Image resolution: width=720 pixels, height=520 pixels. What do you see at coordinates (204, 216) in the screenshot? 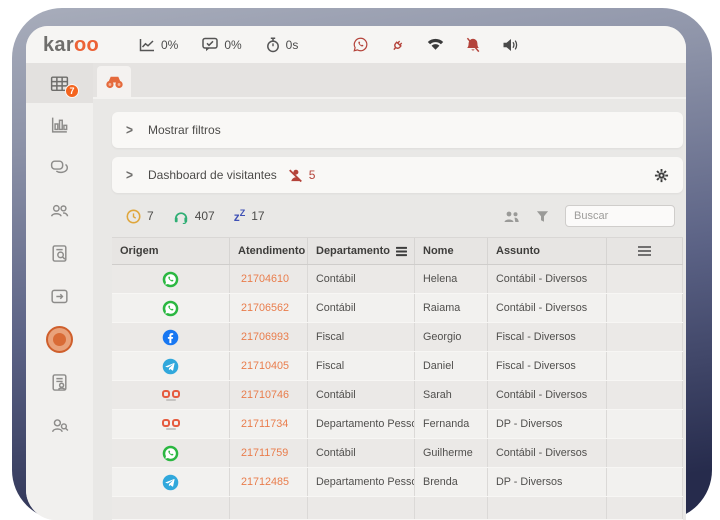
I see `in-service-count: 407` at bounding box center [204, 216].